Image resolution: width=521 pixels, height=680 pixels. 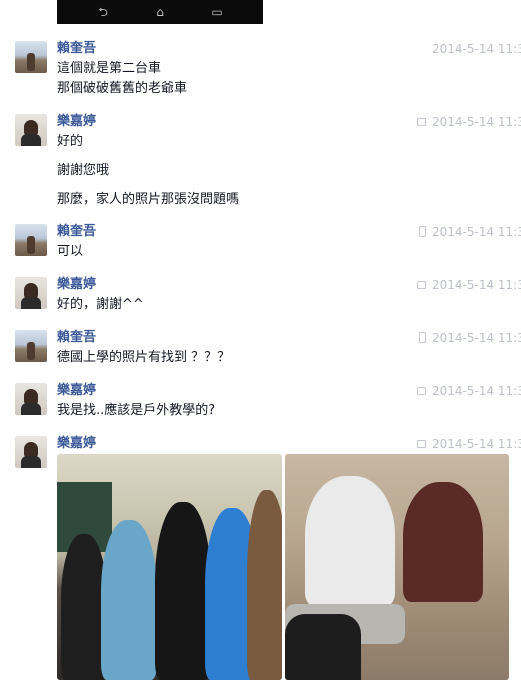 I want to click on home-icon: ⌂, so click(x=160, y=12).